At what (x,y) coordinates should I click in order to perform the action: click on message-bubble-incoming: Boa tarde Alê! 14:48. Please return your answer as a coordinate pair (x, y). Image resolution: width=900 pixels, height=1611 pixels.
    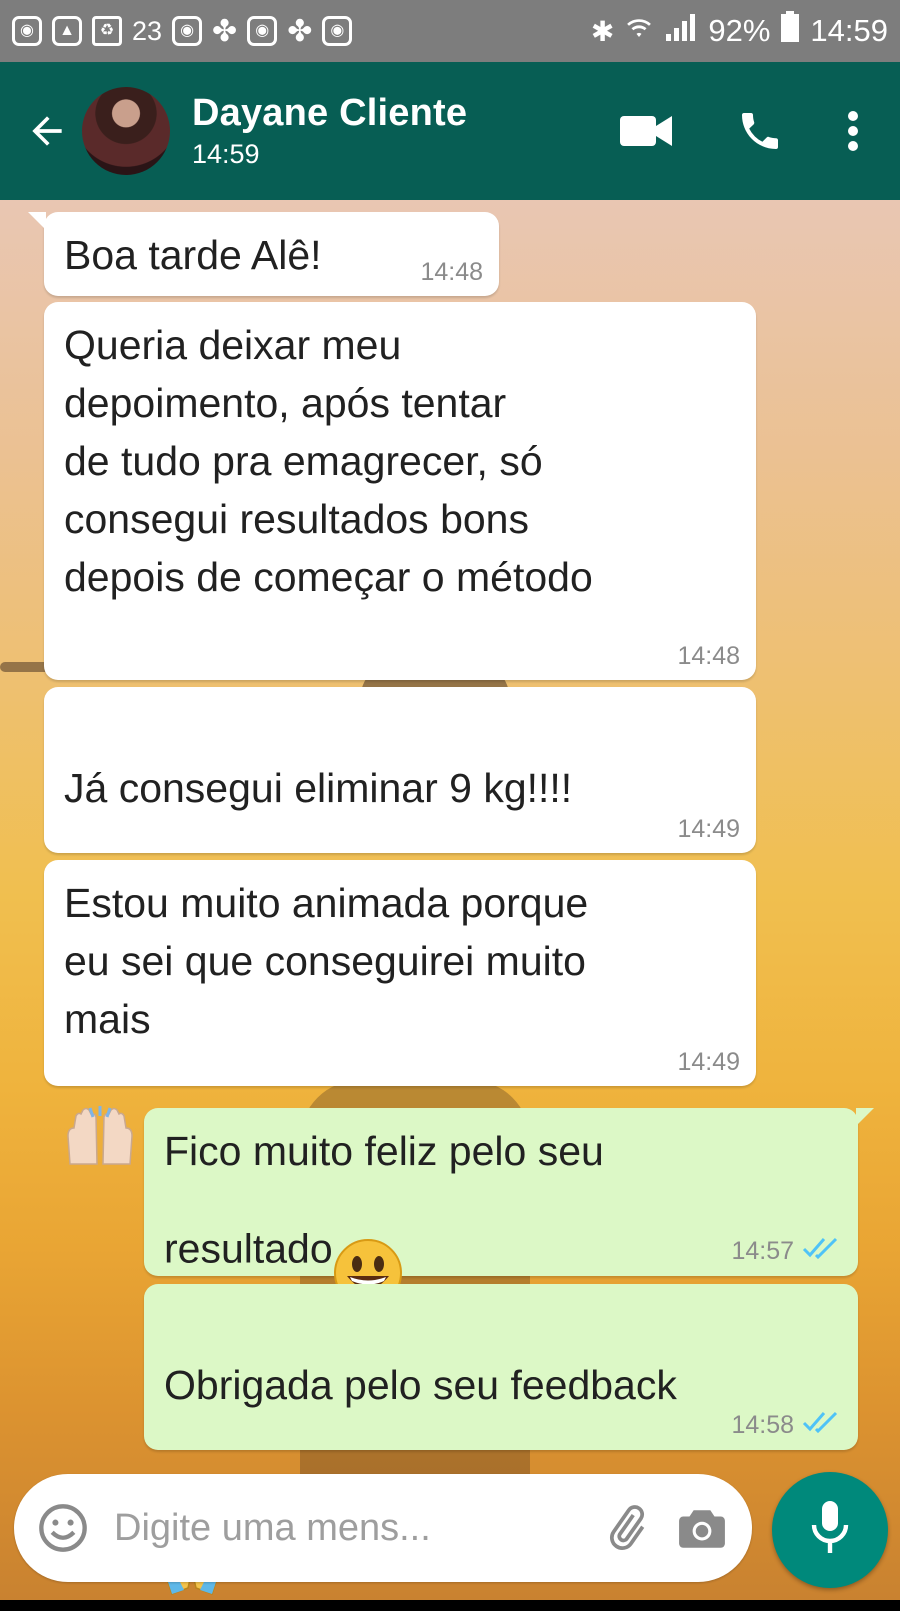
    Looking at the image, I should click on (263, 254).